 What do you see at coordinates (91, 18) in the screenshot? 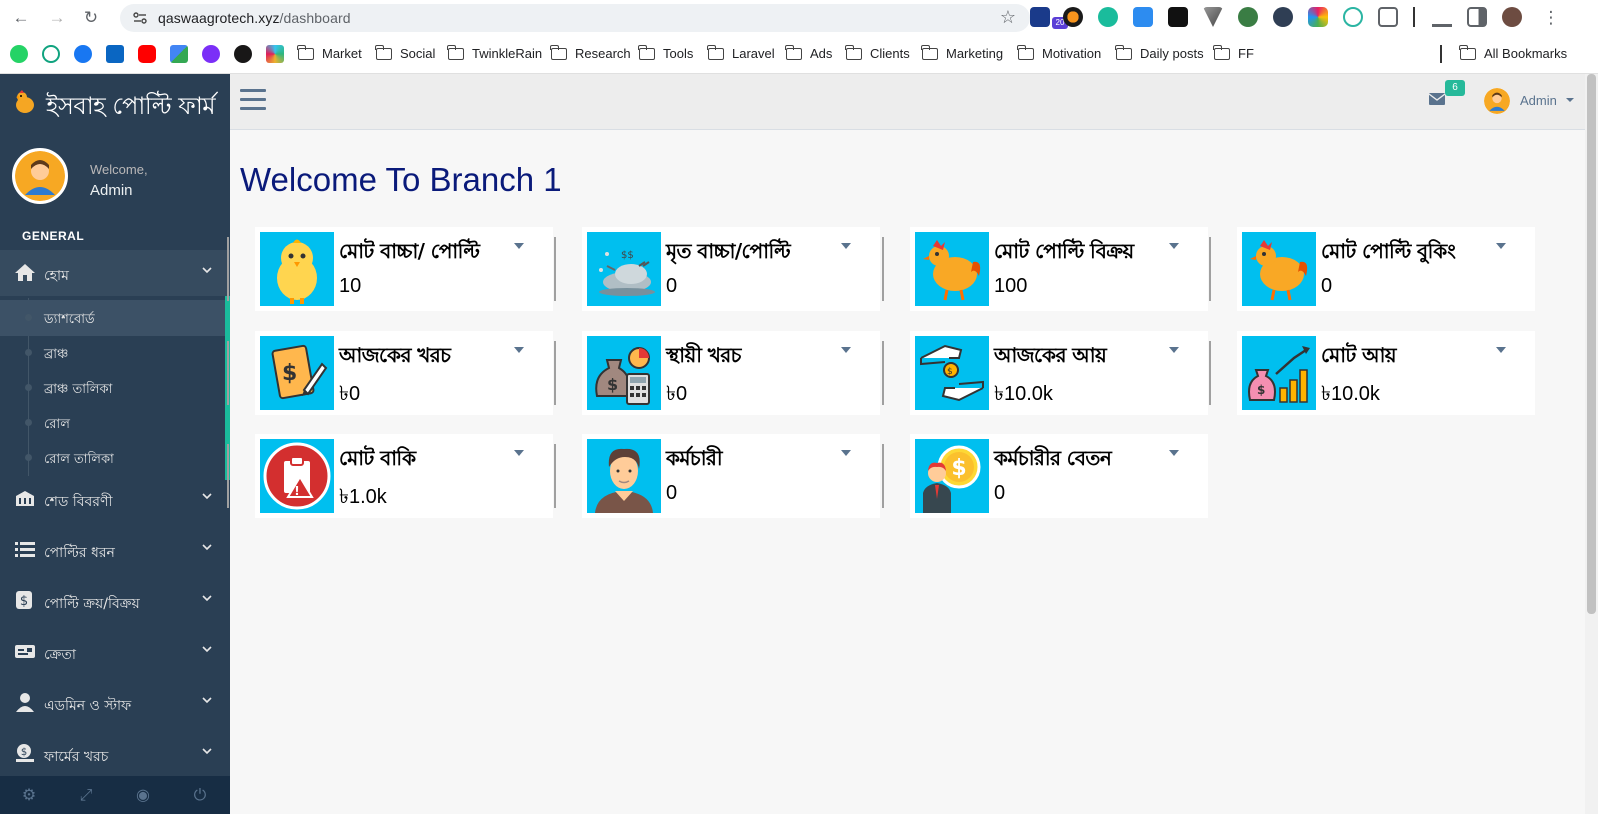
I see `reload-icon: ↻` at bounding box center [91, 18].